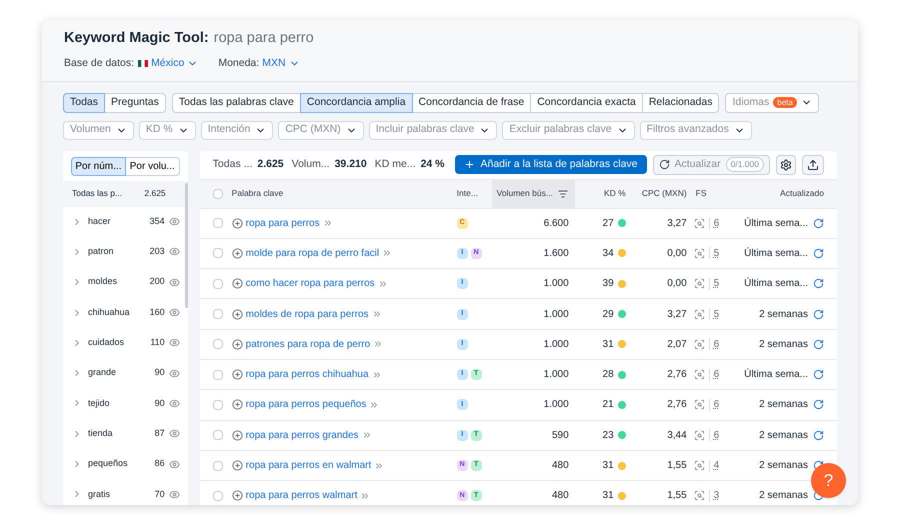 This screenshot has height=525, width=900. I want to click on kd-cell-text: 34, so click(608, 253).